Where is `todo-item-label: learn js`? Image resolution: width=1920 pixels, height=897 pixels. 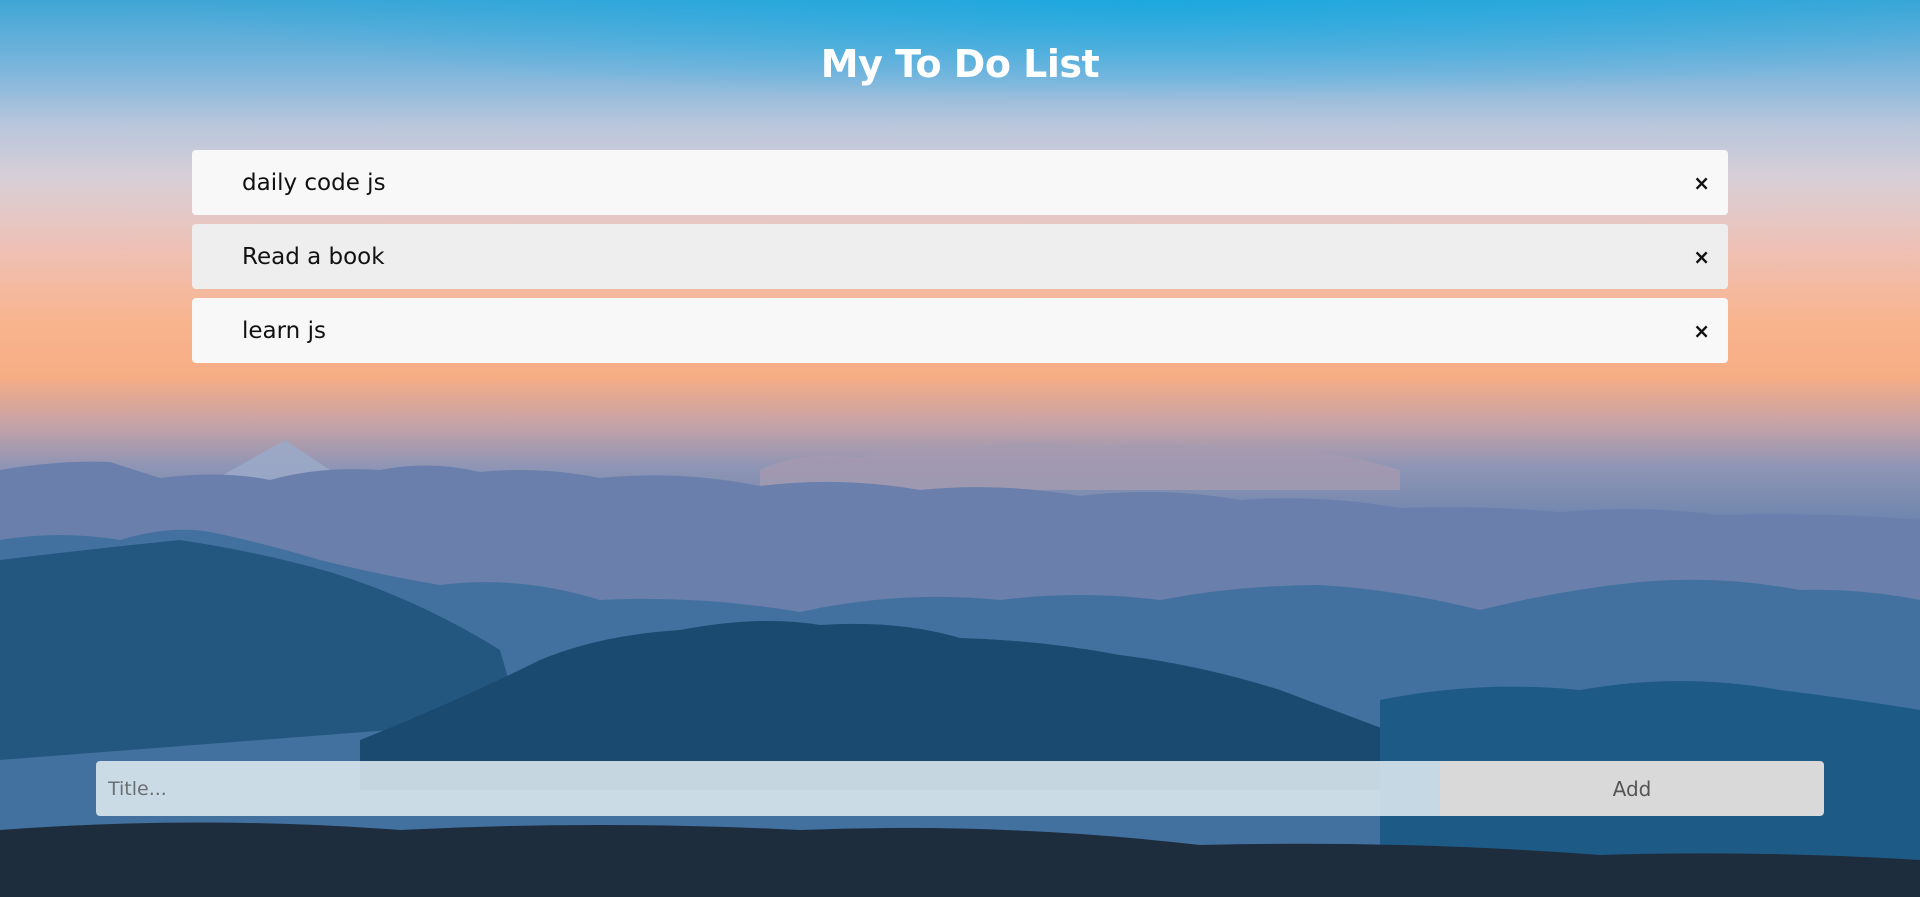
todo-item-label: learn js is located at coordinates (284, 330).